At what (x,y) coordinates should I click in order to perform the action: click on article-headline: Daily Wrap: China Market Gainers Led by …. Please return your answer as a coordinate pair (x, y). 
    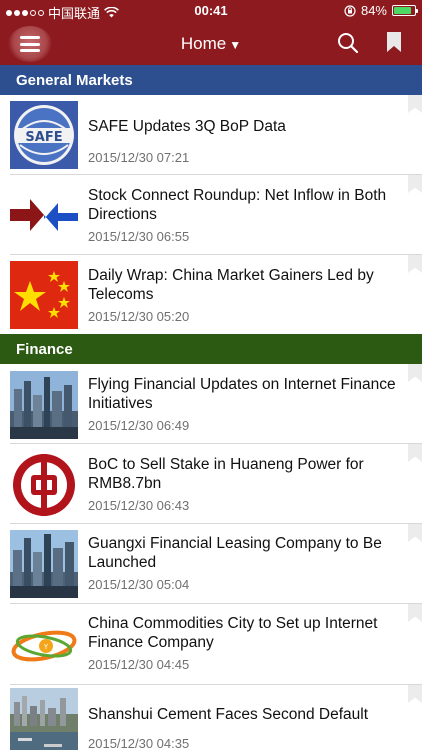
    Looking at the image, I should click on (231, 285).